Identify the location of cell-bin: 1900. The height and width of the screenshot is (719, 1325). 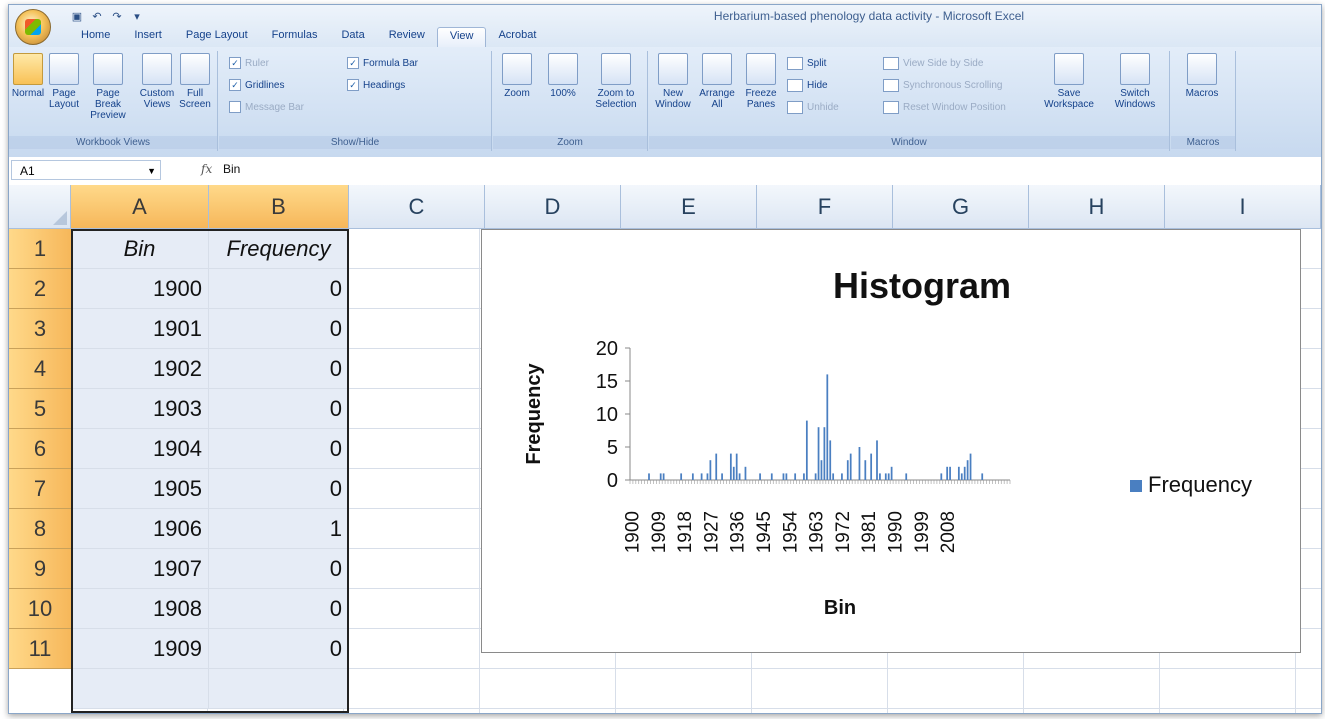
(140, 289).